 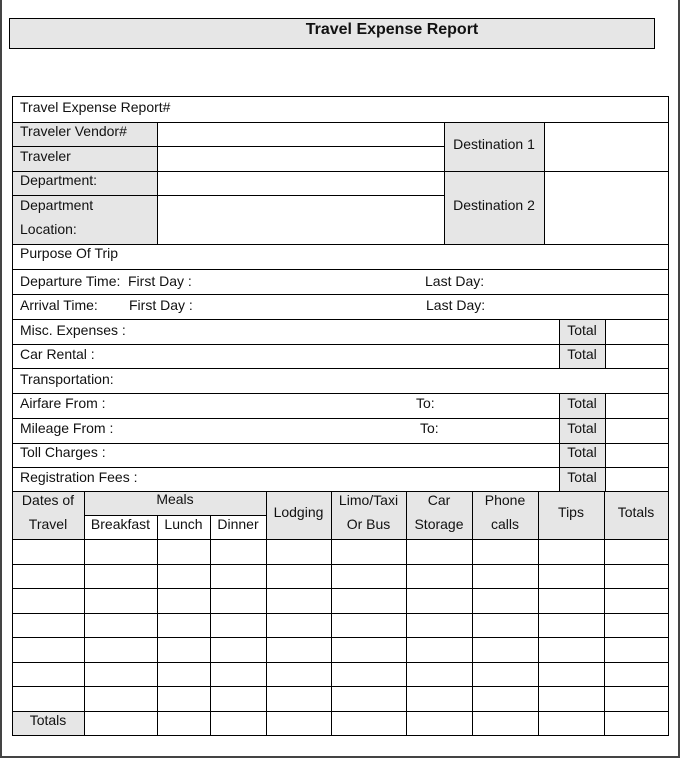 I want to click on limo-header-1: Limo/Taxi, so click(x=368, y=500).